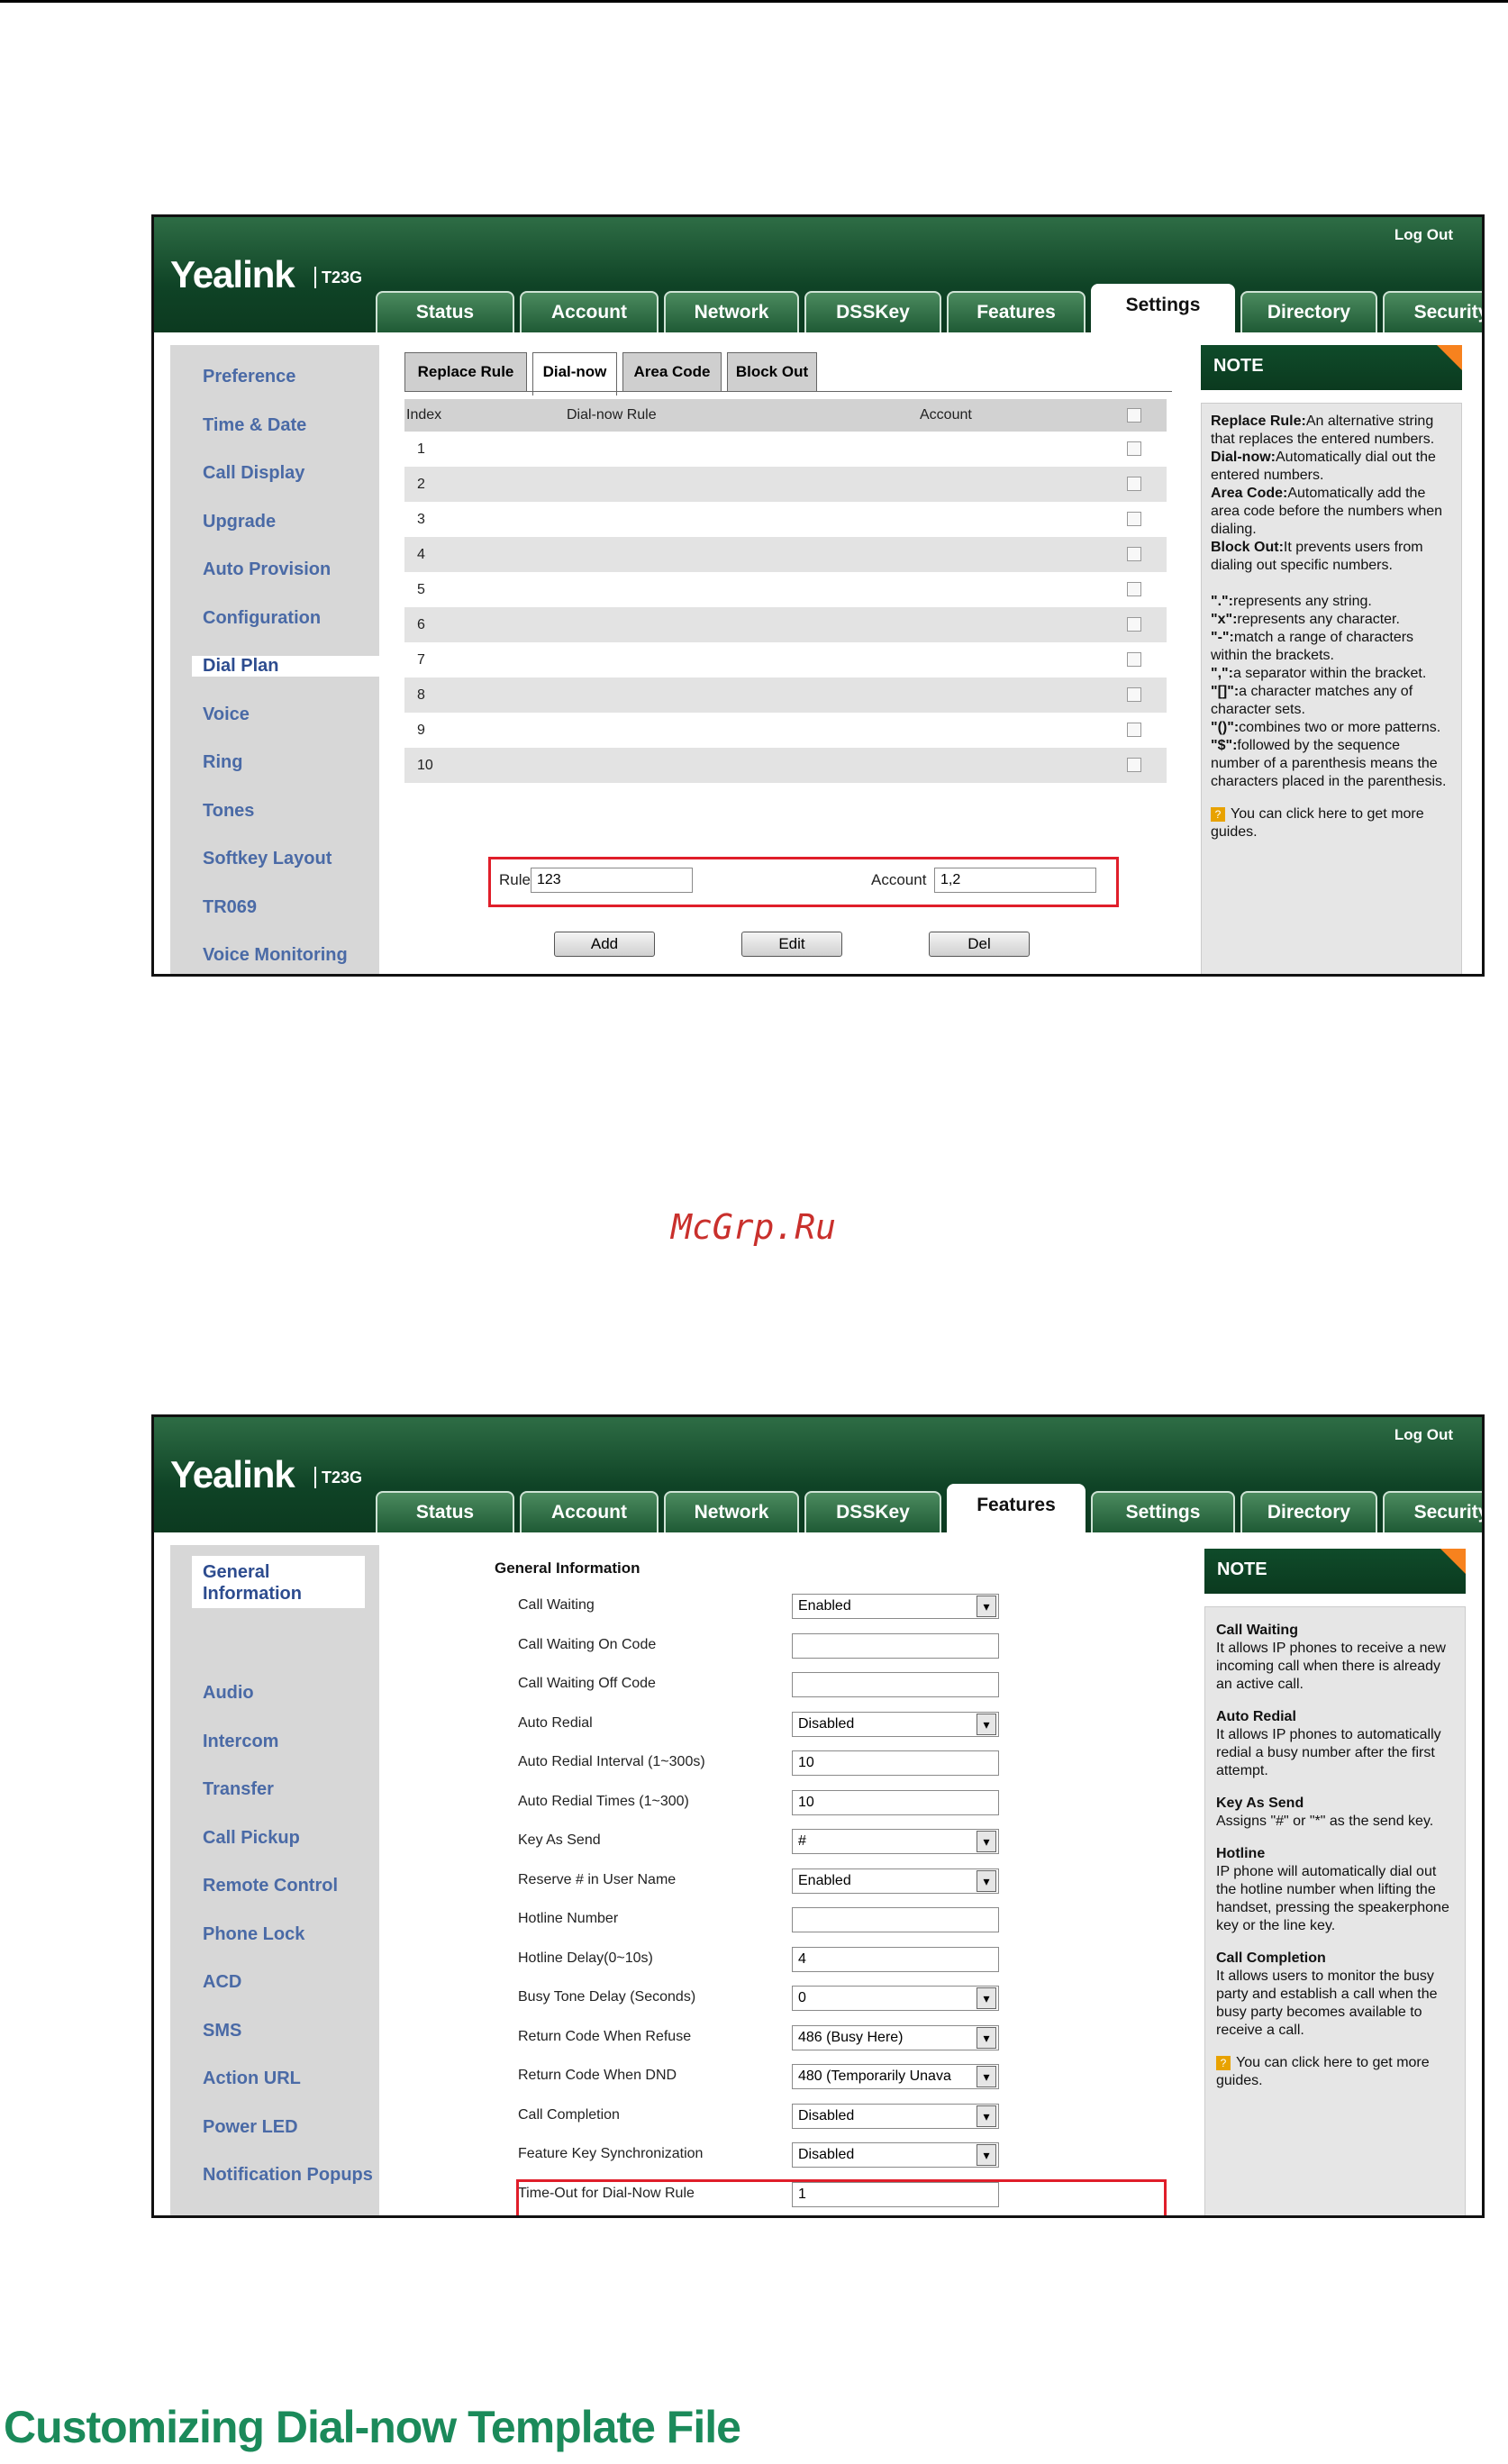 The height and width of the screenshot is (2464, 1508). What do you see at coordinates (465, 372) in the screenshot?
I see `subtab-replace-rule: Replace Rule` at bounding box center [465, 372].